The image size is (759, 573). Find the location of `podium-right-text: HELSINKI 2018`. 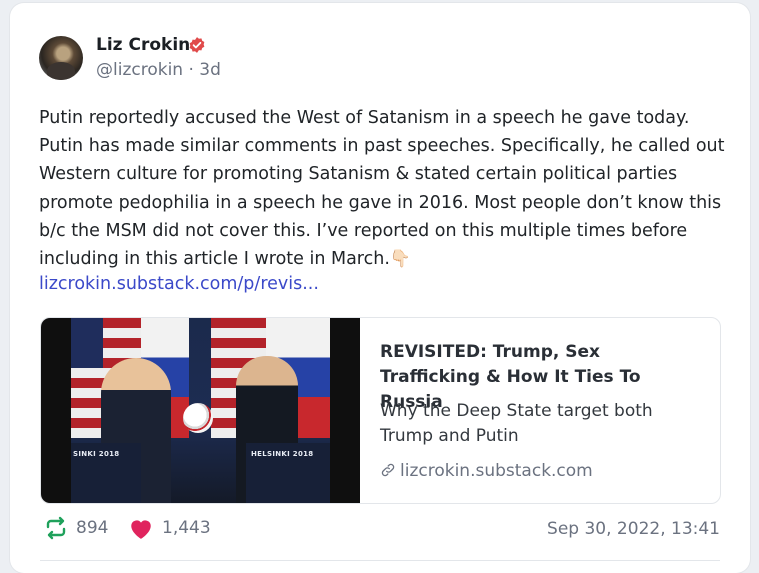

podium-right-text: HELSINKI 2018 is located at coordinates (282, 454).